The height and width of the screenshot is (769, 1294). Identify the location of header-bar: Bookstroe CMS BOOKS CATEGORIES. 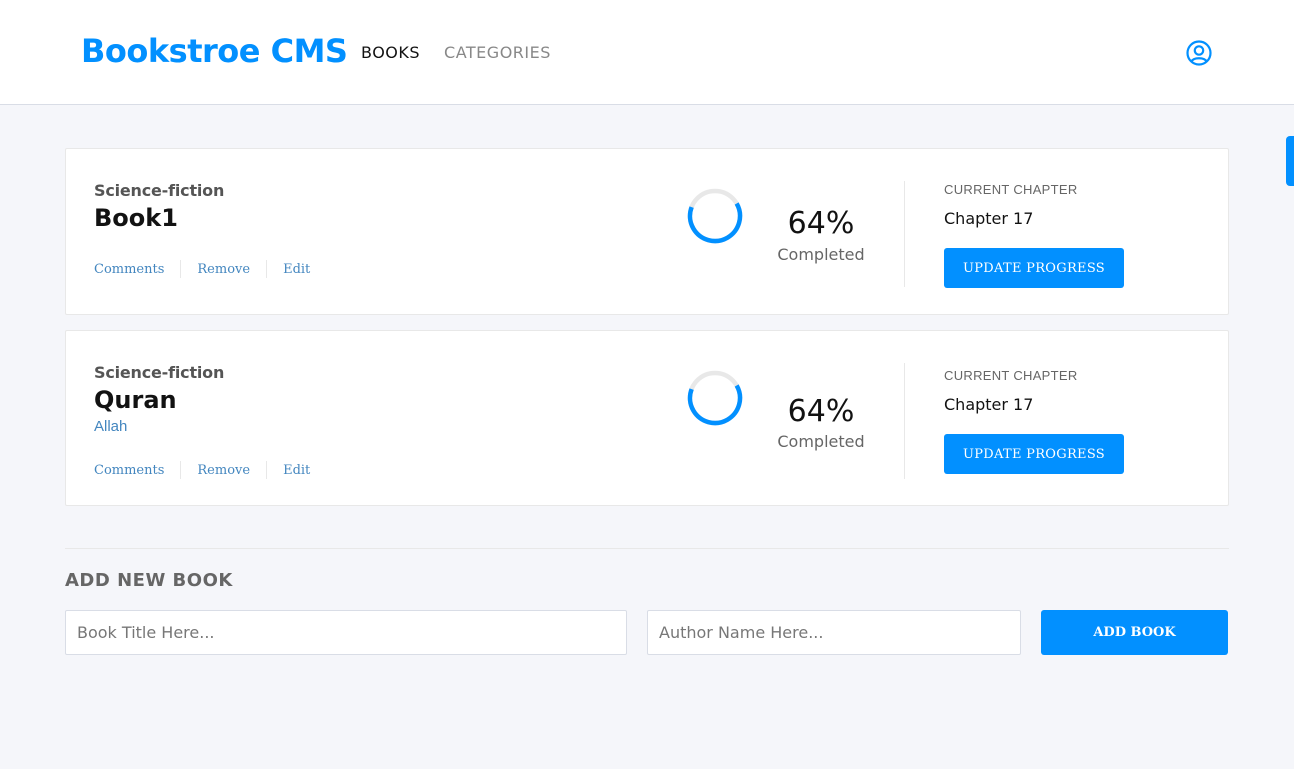
(647, 52).